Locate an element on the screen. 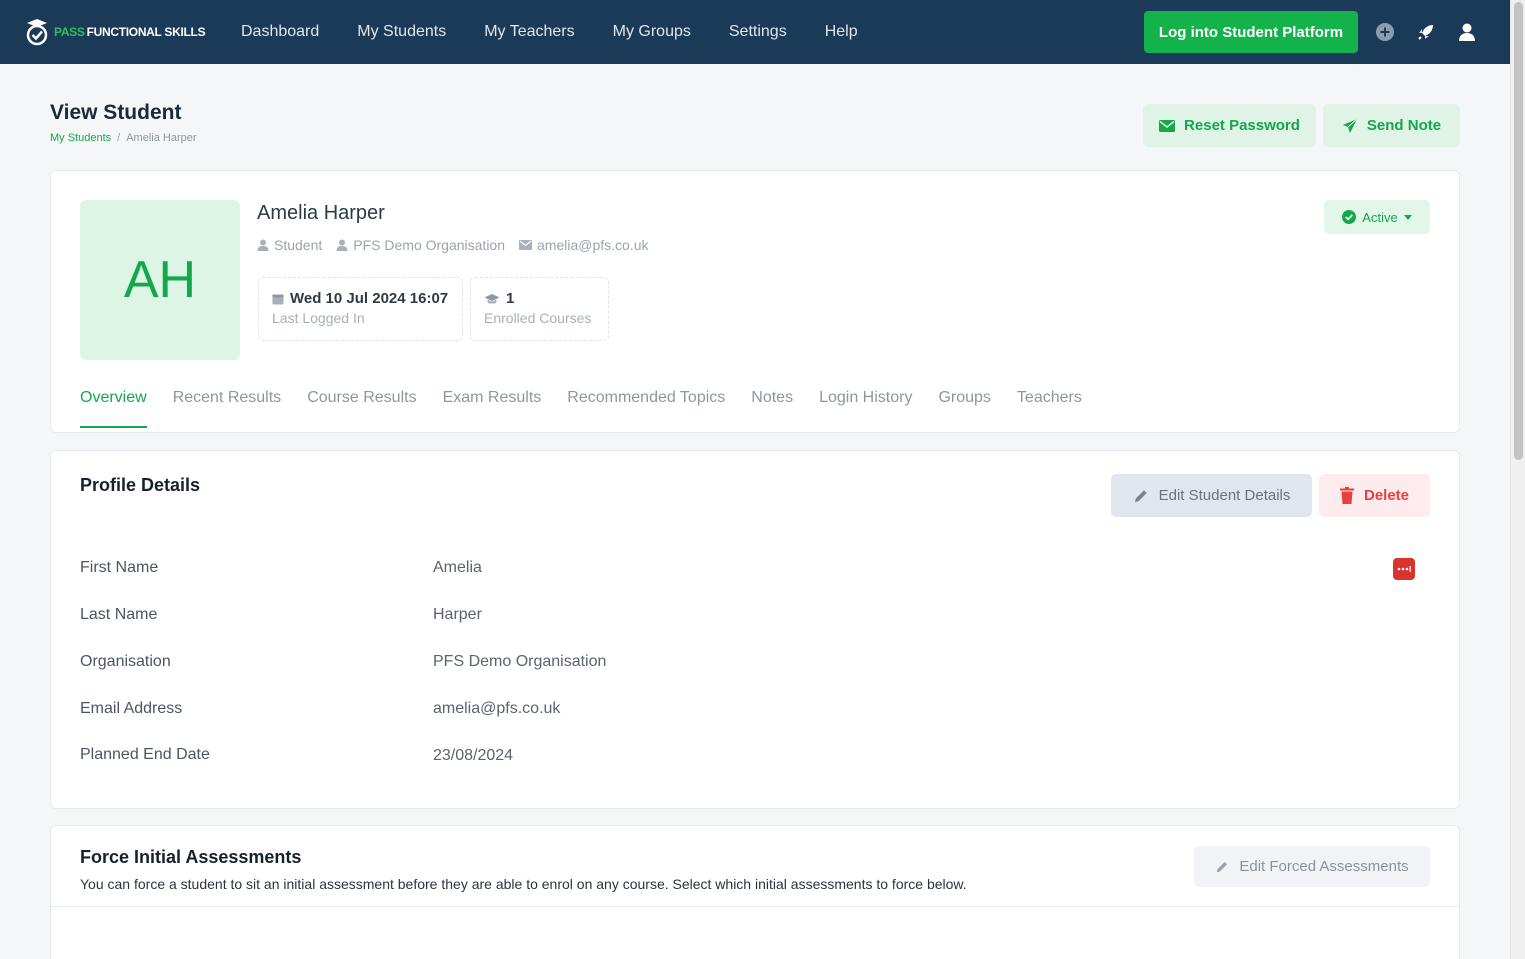  last-name-label: Last Name is located at coordinates (119, 614).